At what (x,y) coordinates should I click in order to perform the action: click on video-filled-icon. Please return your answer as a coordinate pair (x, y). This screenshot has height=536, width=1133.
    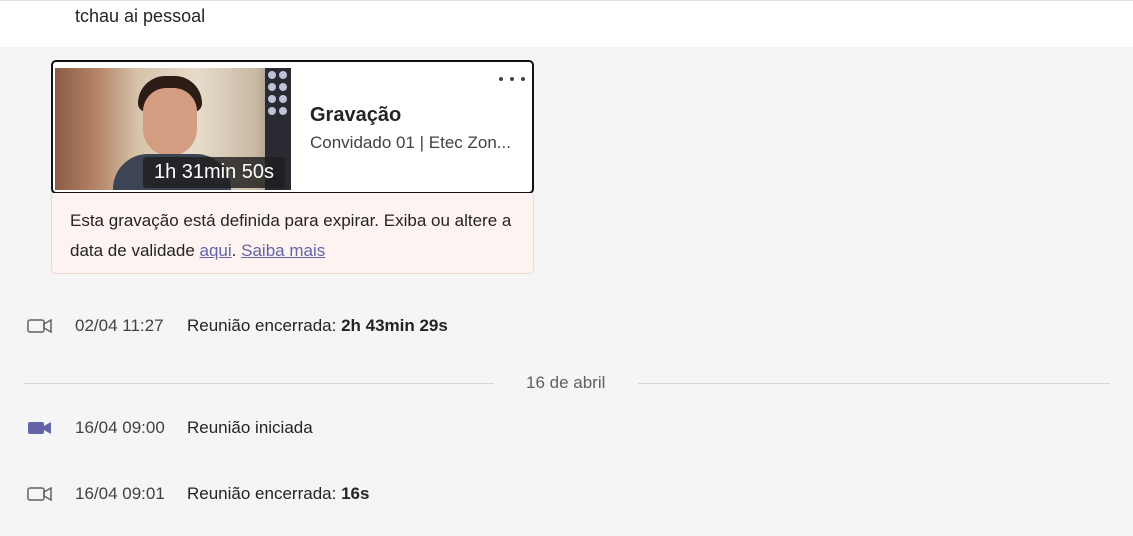
    Looking at the image, I should click on (39, 428).